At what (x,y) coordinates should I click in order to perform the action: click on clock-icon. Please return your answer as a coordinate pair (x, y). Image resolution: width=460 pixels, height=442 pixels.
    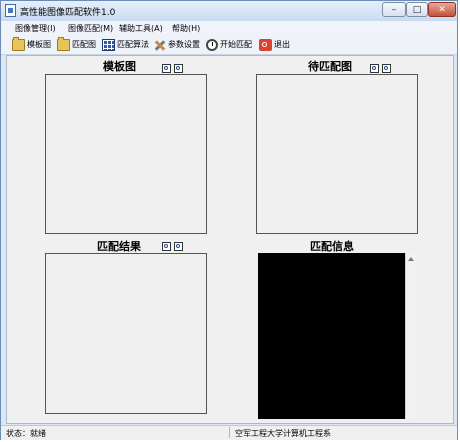
    Looking at the image, I should click on (212, 44).